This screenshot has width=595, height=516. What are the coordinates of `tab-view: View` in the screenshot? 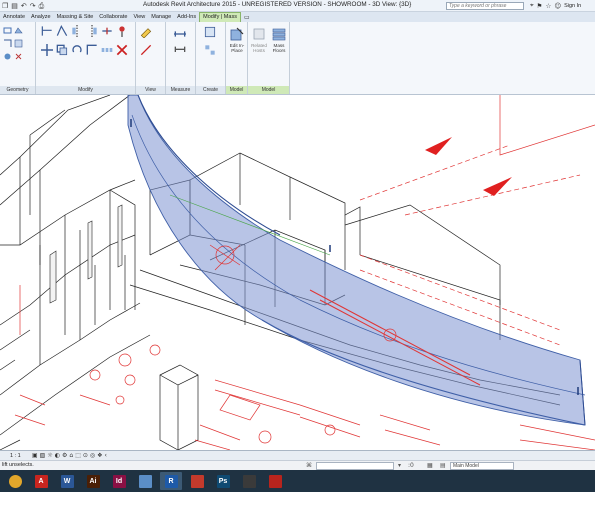 It's located at (139, 17).